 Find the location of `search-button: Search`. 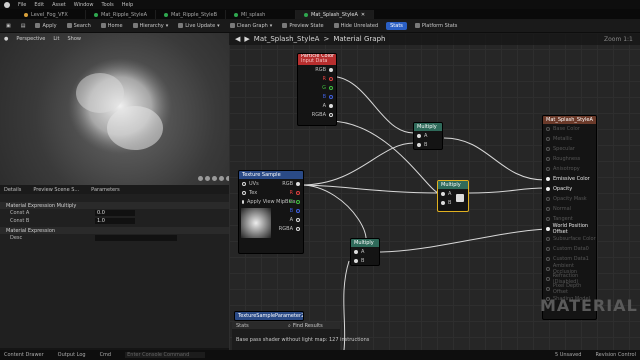

search-button: Search is located at coordinates (79, 26).